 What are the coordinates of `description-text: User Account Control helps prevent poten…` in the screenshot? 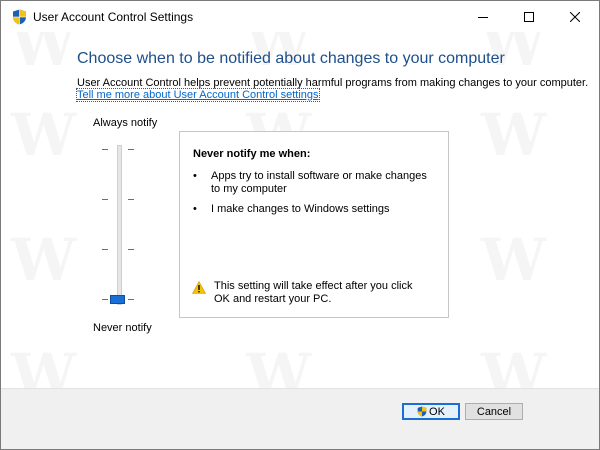 It's located at (333, 83).